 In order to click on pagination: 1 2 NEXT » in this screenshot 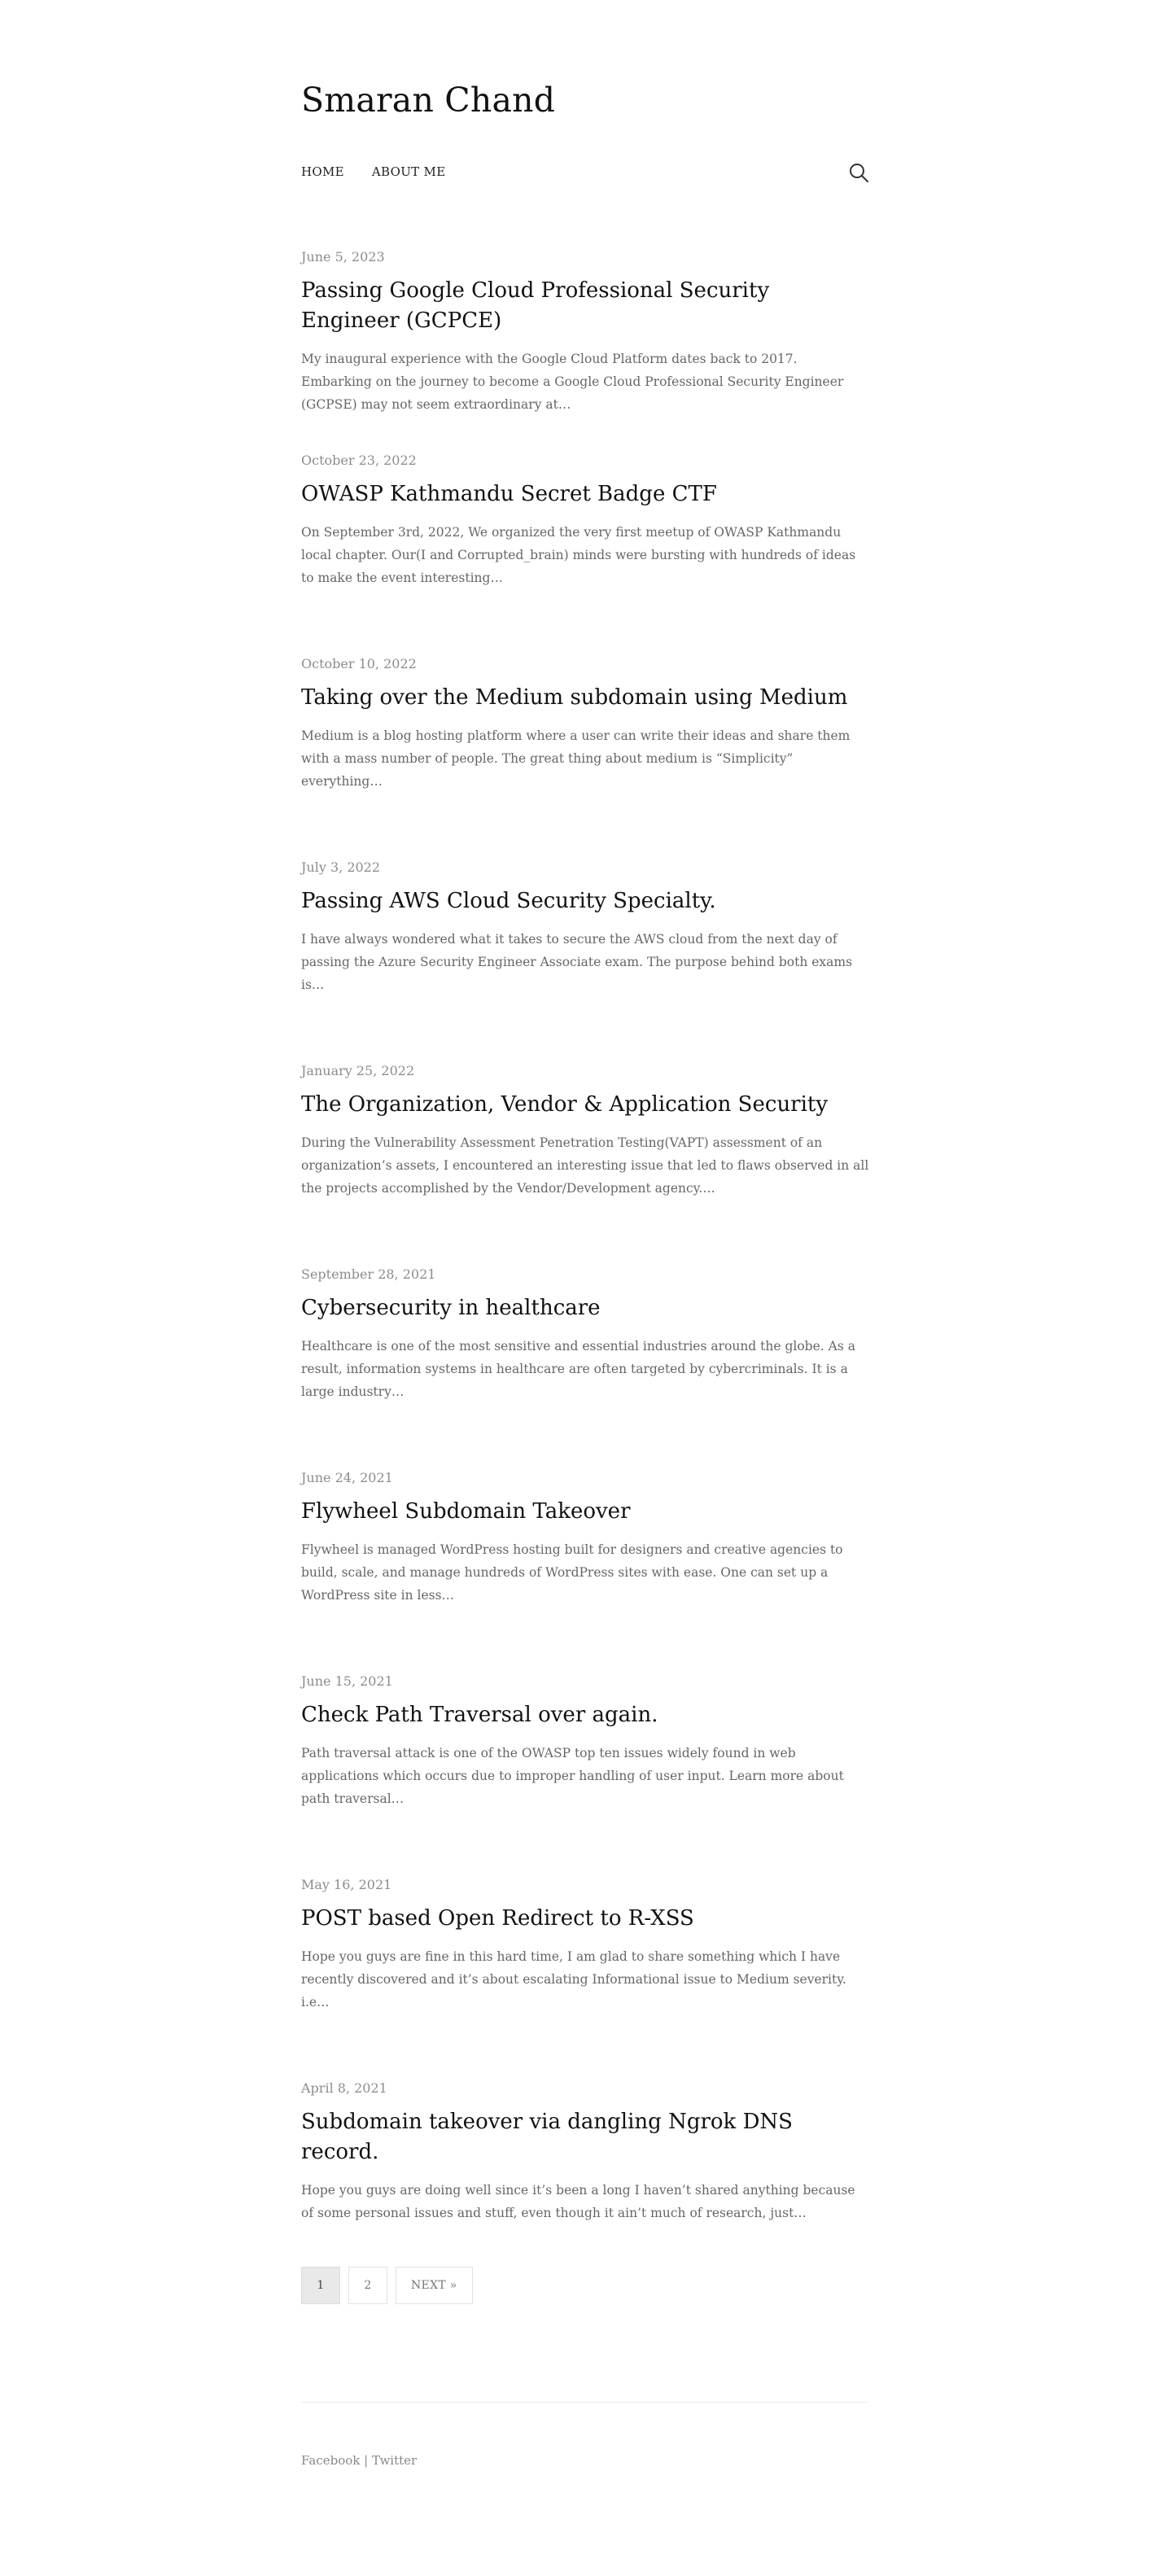, I will do `click(585, 2285)`.